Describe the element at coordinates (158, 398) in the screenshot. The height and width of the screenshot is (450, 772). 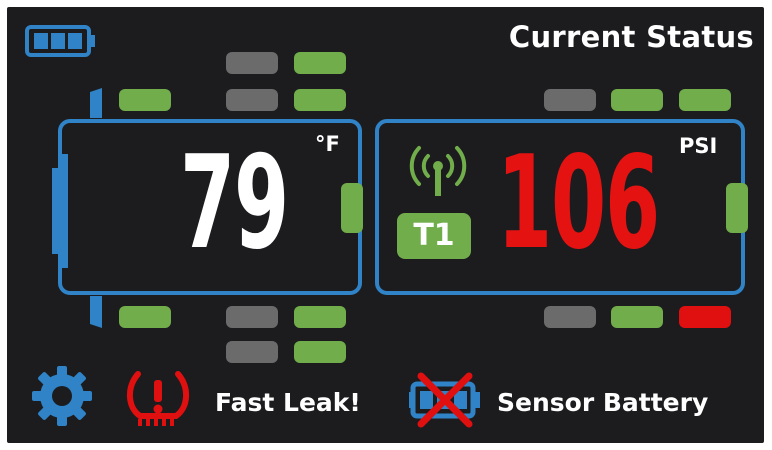
I see `tire-pressure-warning-icon` at that location.